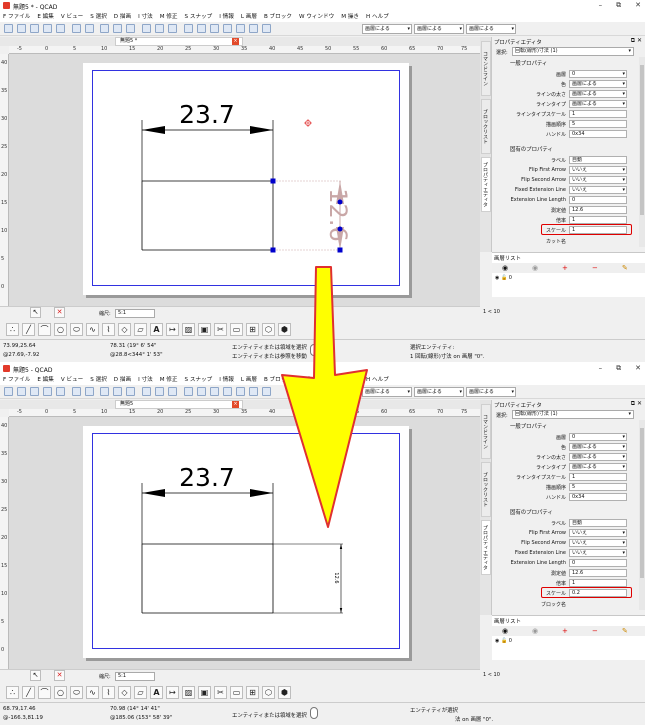 The width and height of the screenshot is (645, 725). Describe the element at coordinates (159, 391) in the screenshot. I see `color-icon` at that location.